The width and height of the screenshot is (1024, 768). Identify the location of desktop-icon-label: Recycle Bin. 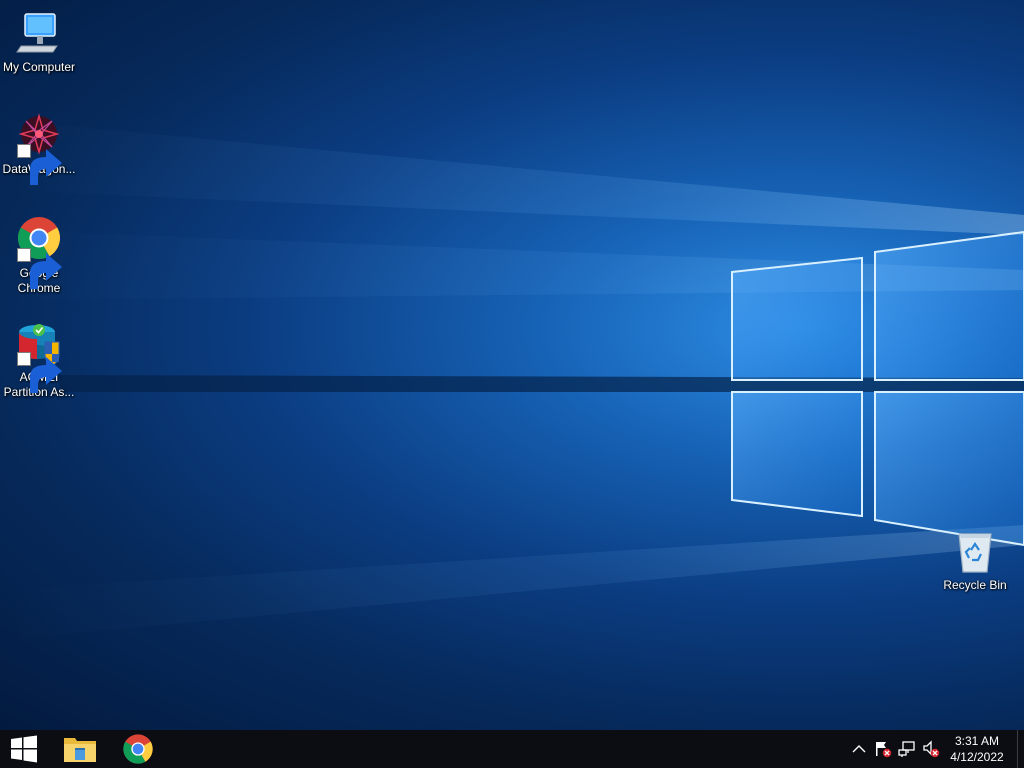
(975, 585).